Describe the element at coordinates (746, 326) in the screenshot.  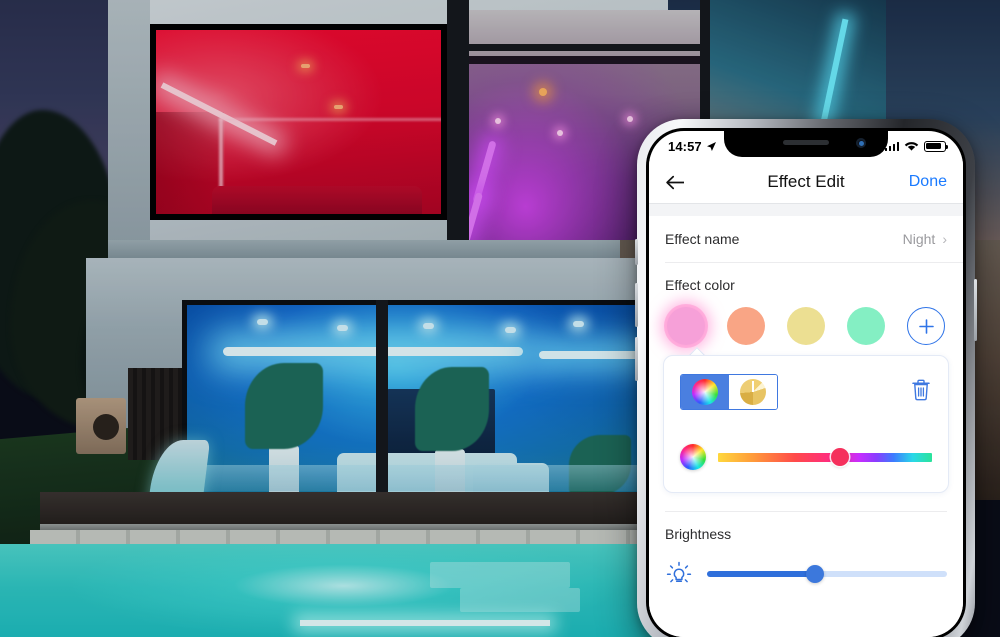
I see `color-swatch-salmon` at that location.